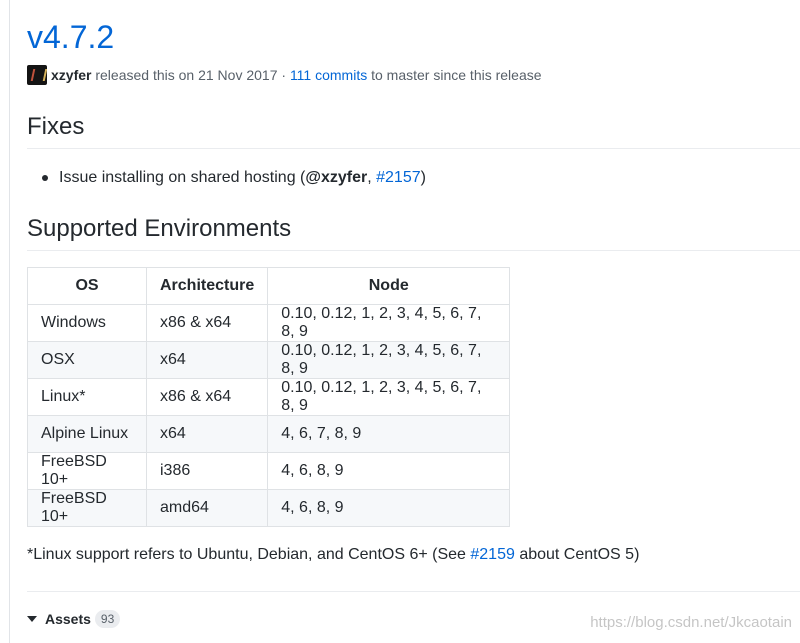 The width and height of the screenshot is (800, 643). Describe the element at coordinates (107, 619) in the screenshot. I see `assets-count-badge: 93` at that location.